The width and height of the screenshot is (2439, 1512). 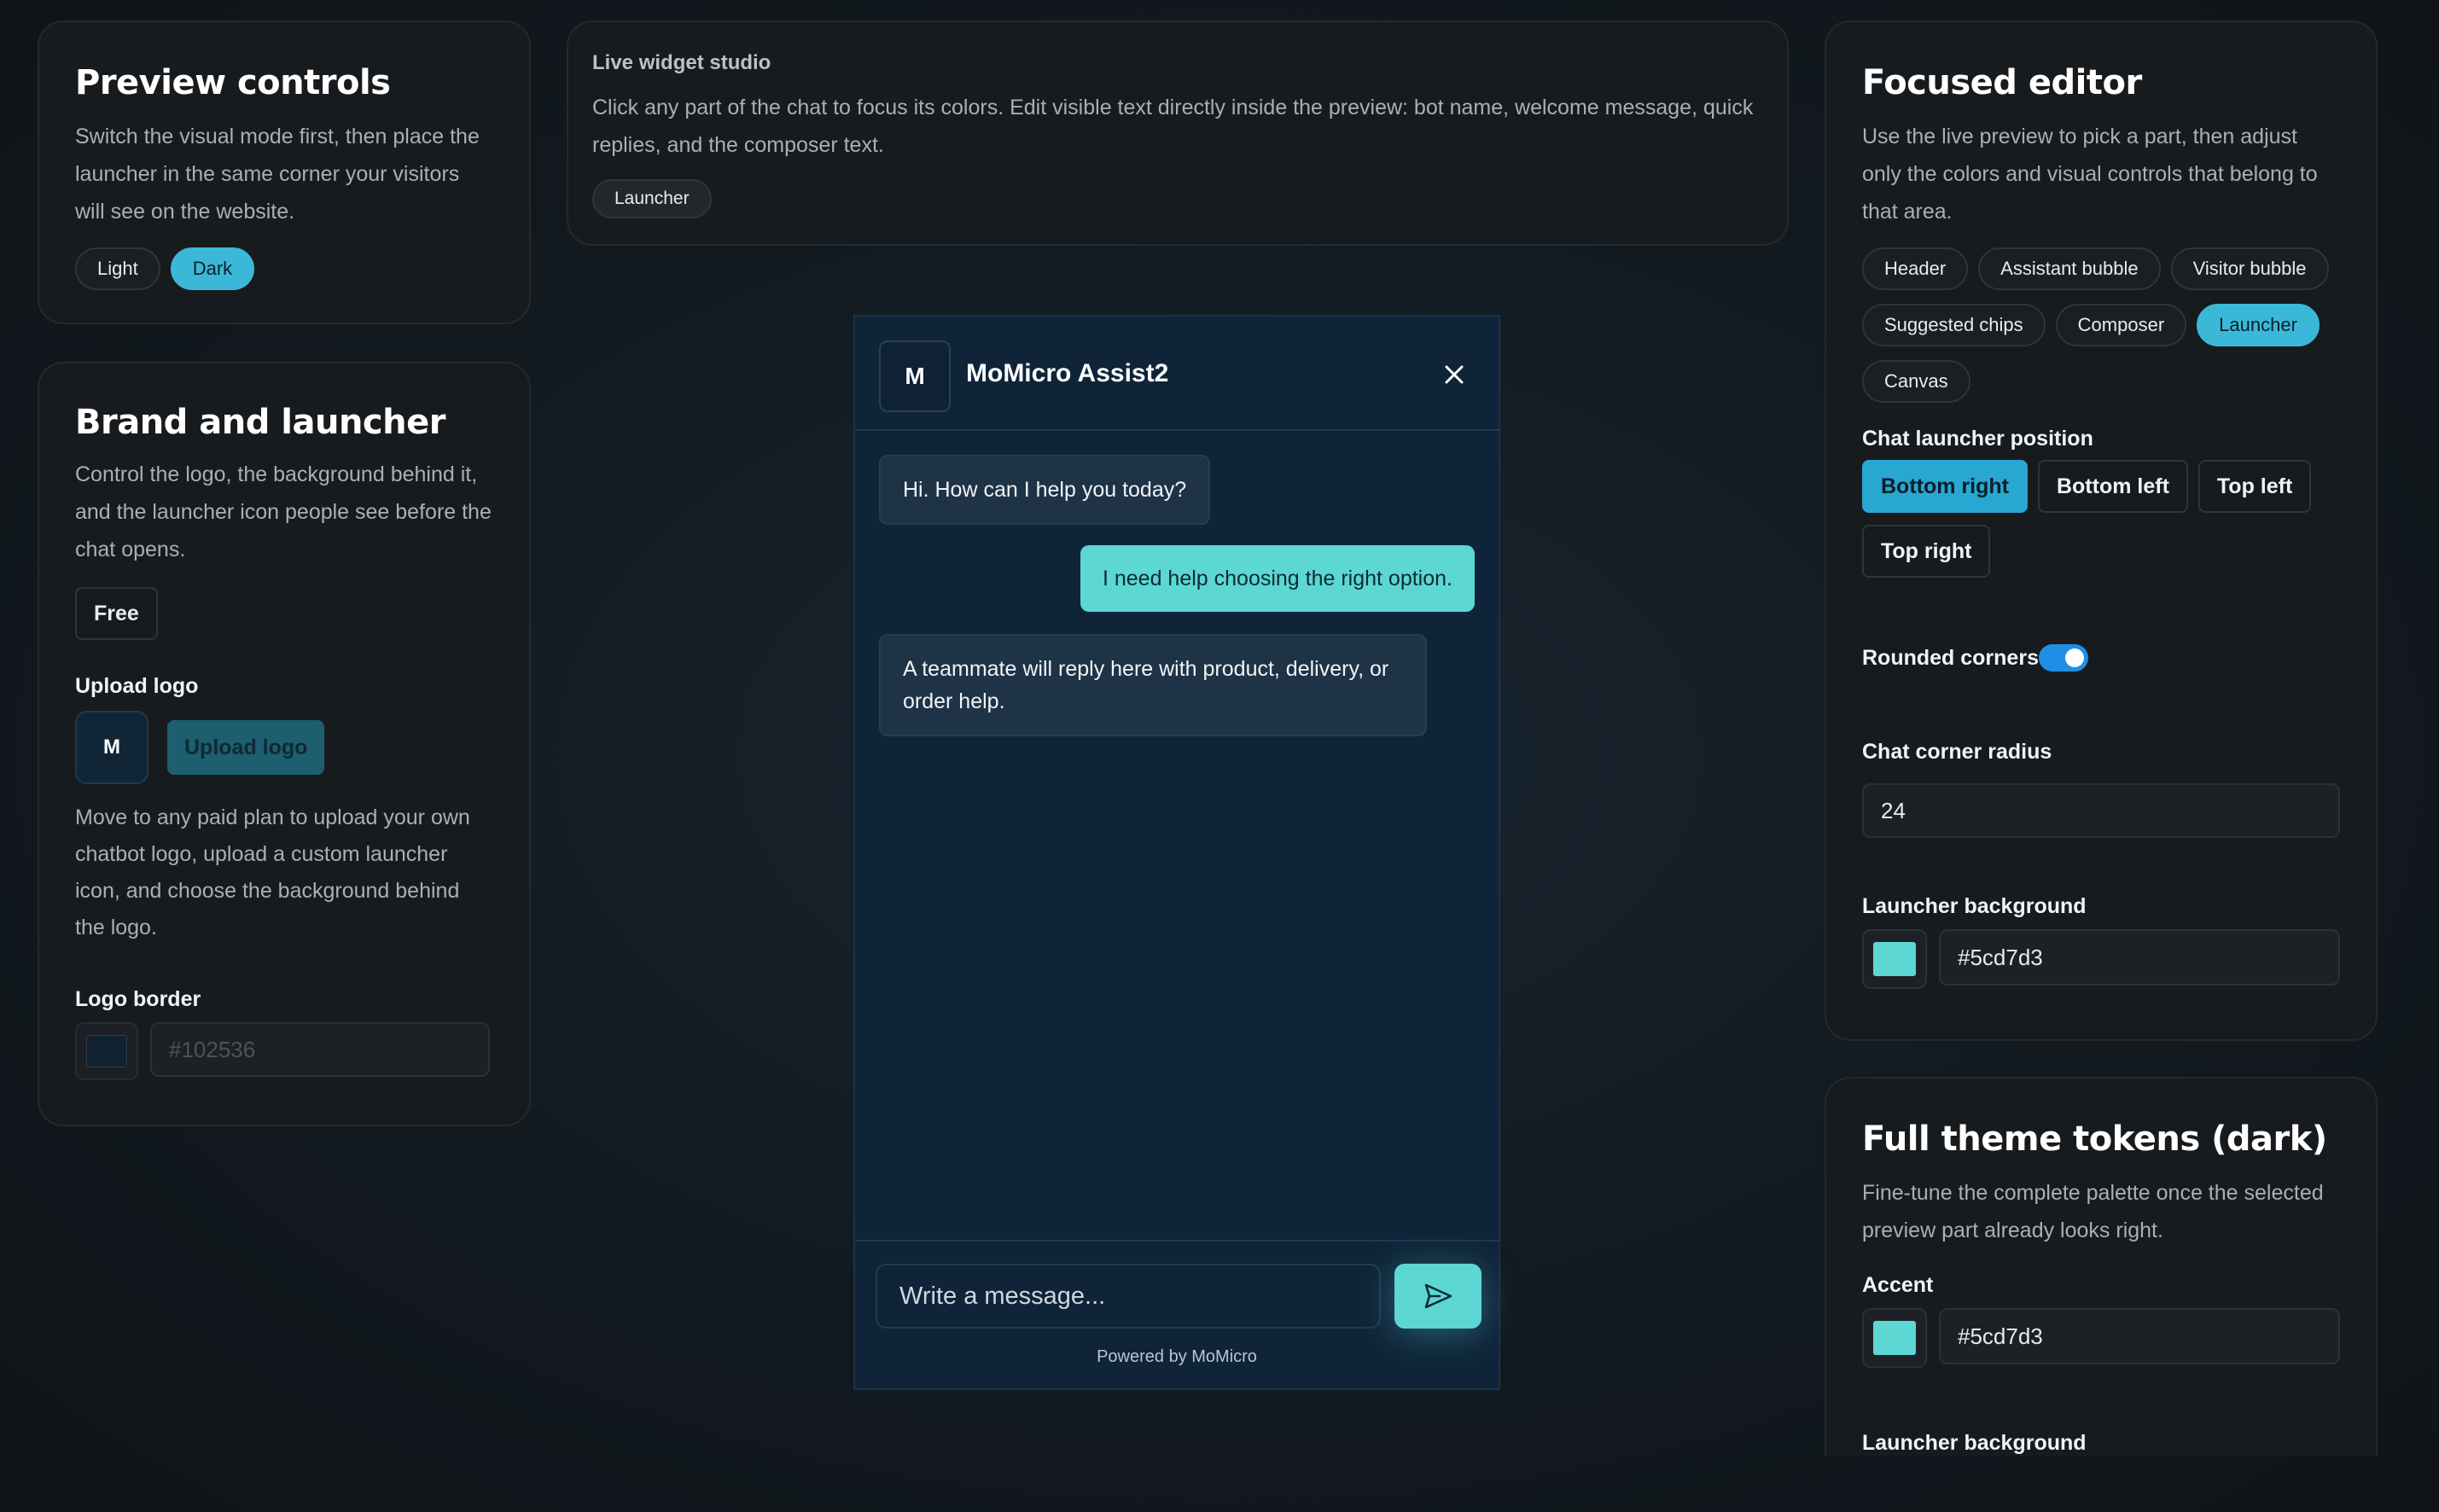 I want to click on rounded-corners-toggle, so click(x=2063, y=658).